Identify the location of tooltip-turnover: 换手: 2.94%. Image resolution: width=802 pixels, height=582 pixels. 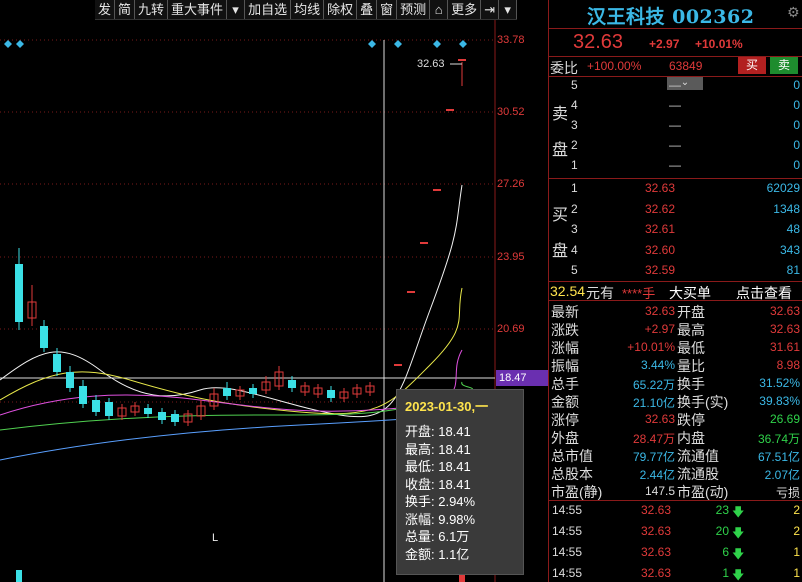
(440, 501).